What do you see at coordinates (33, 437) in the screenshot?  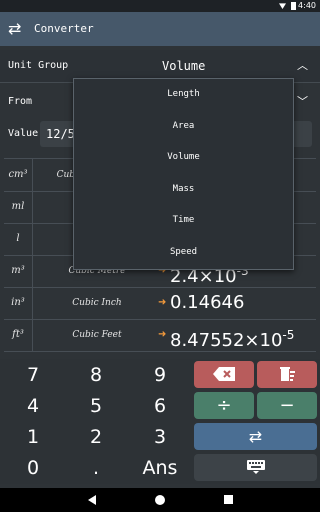 I see `key-1: 1` at bounding box center [33, 437].